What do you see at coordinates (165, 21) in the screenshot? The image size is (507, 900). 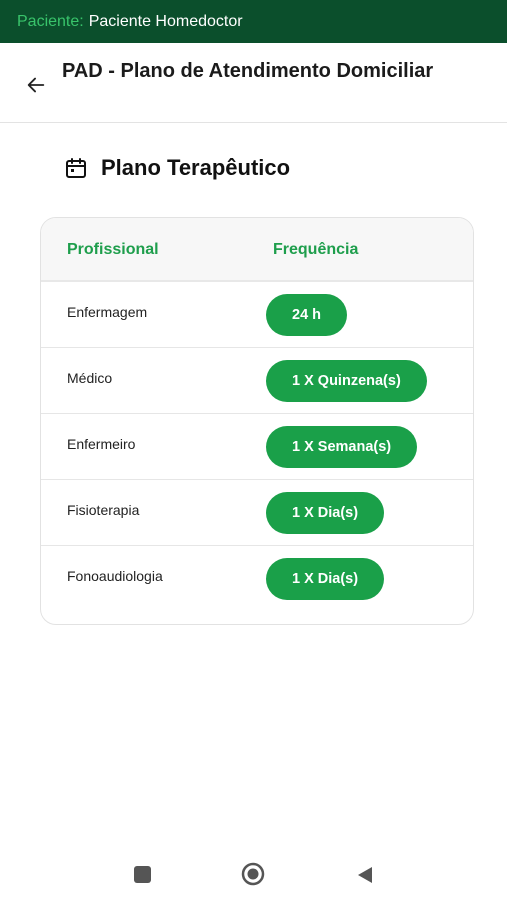 I see `patient-name: Paciente Homedoctor` at bounding box center [165, 21].